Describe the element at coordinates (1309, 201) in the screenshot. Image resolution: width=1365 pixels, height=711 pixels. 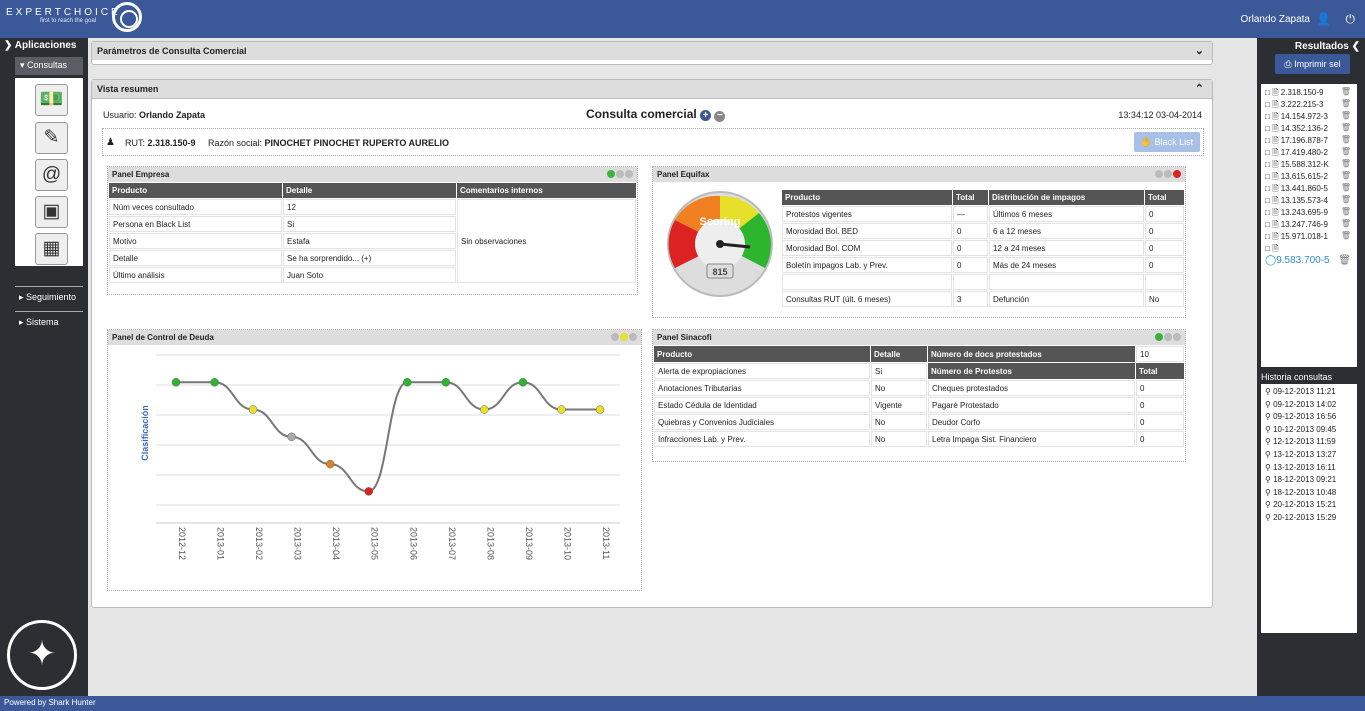
I see `list-item: □ 🗎 13.135.573-4 🗑` at that location.